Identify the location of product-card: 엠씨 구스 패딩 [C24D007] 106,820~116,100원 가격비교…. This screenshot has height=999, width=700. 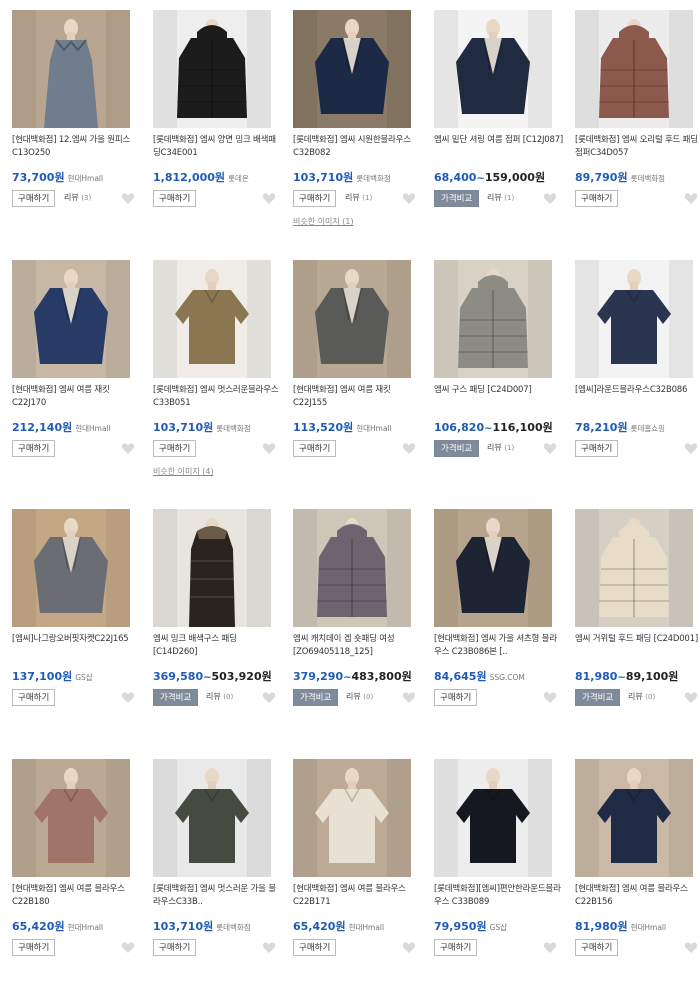
(499, 380).